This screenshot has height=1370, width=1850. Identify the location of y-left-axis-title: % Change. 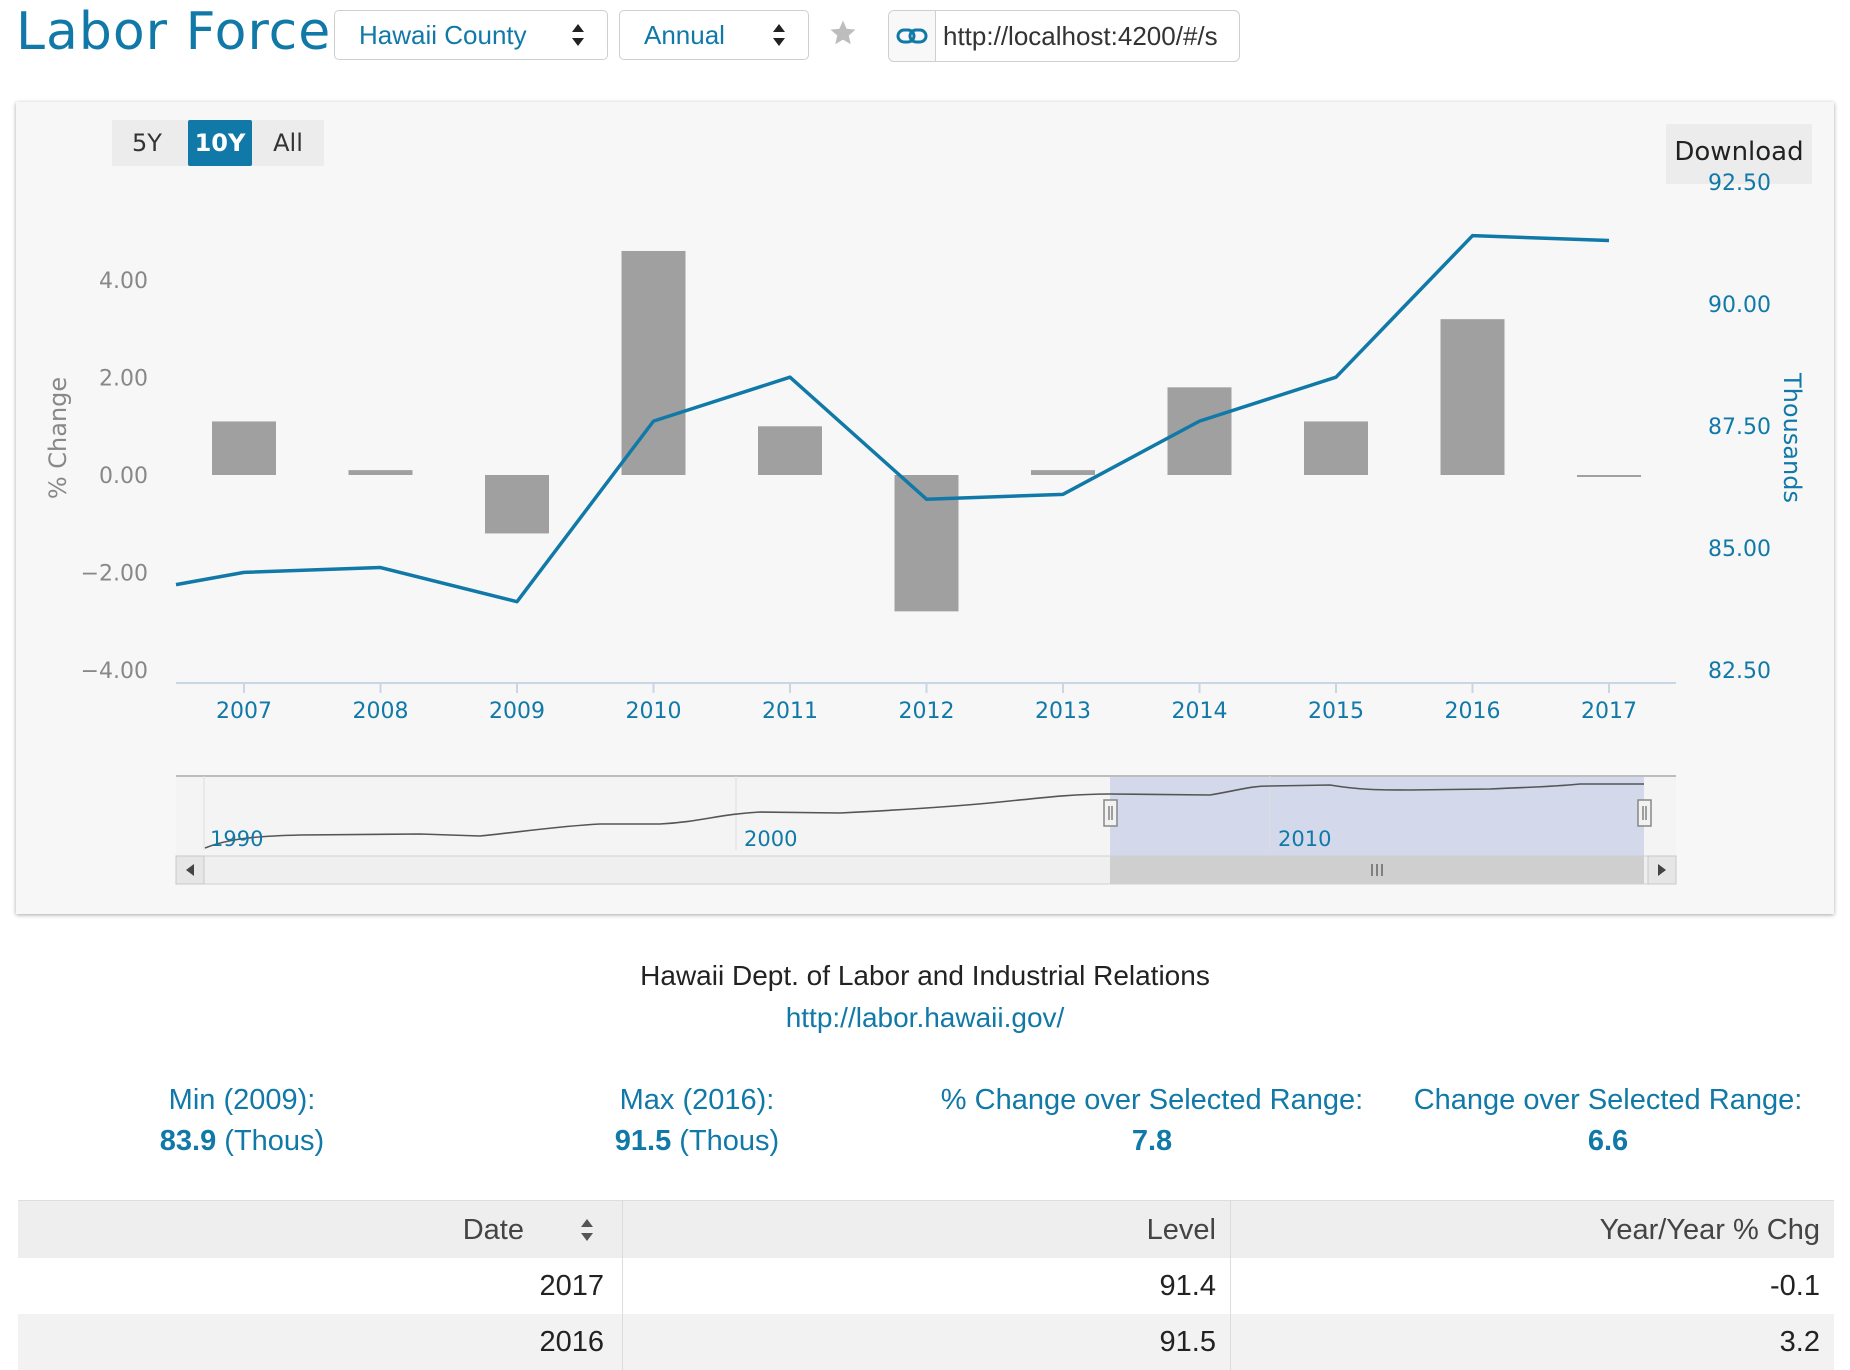
(58, 438).